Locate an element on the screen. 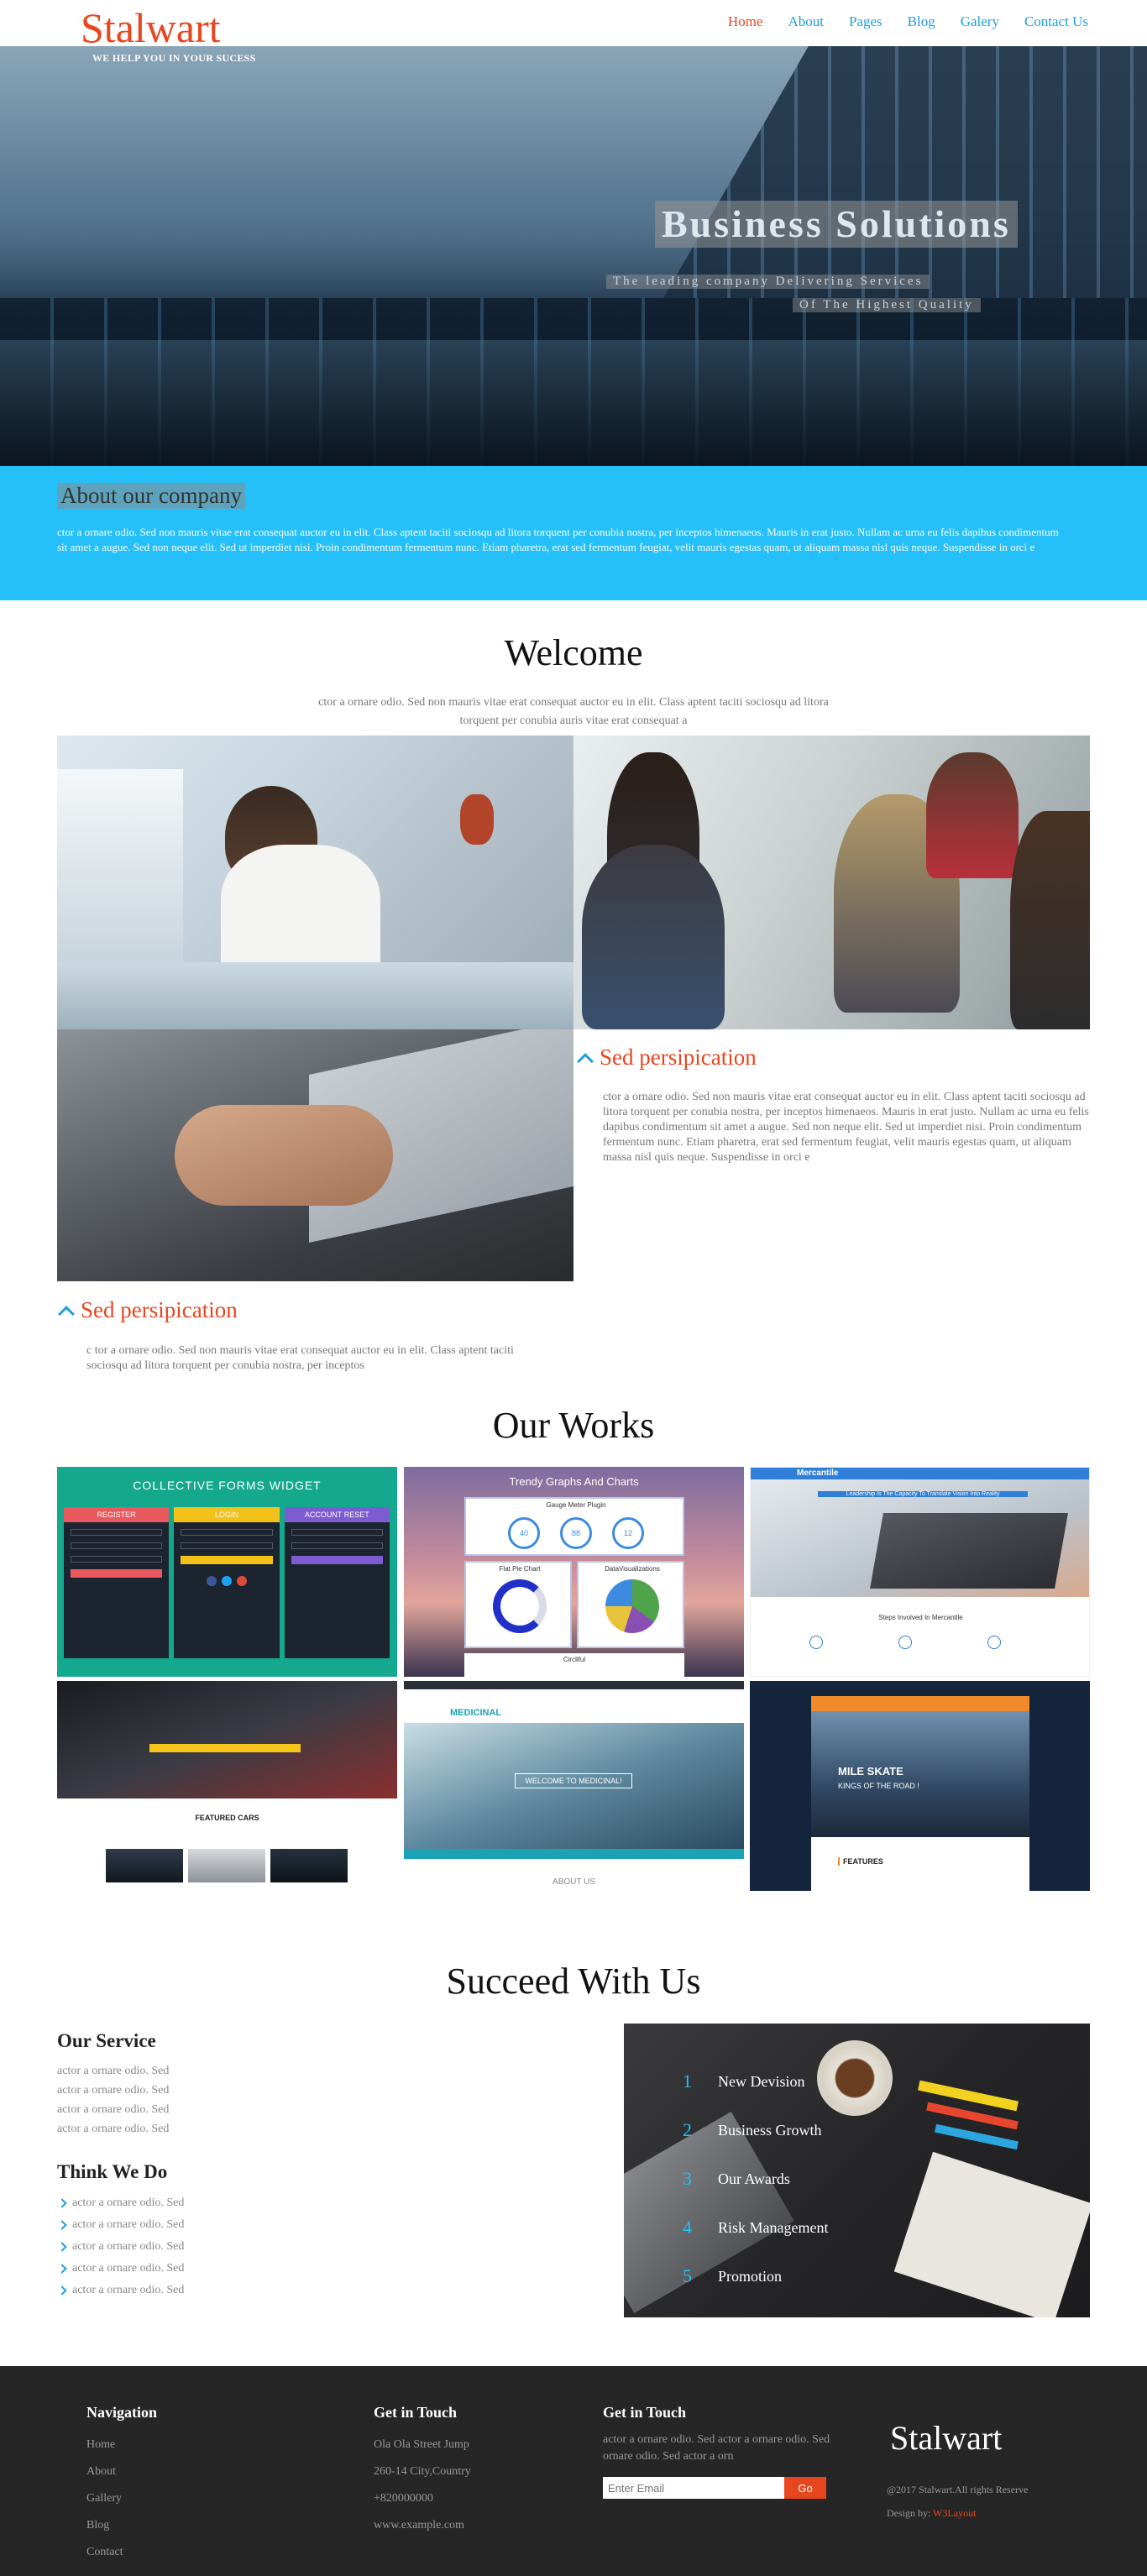 This screenshot has width=1147, height=2576. think-title: Think We Do is located at coordinates (112, 2171).